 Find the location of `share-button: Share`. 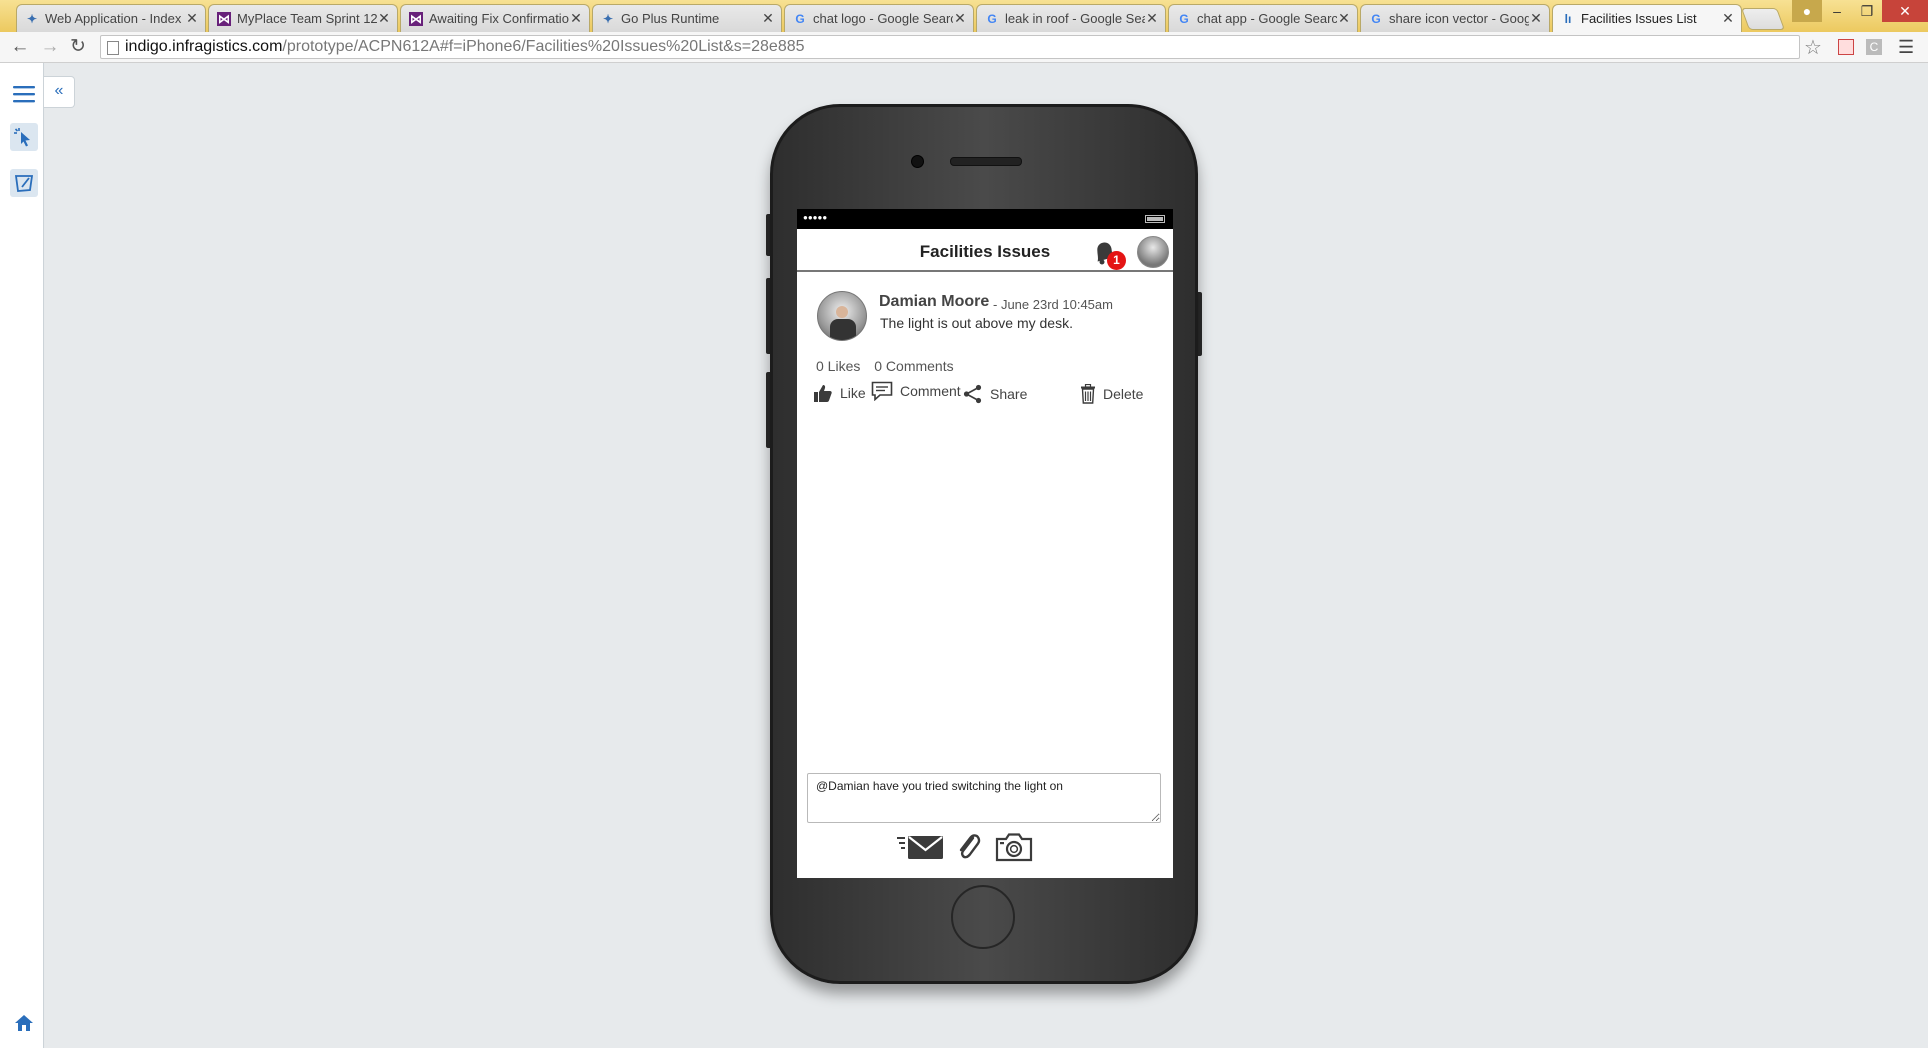

share-button: Share is located at coordinates (995, 394).